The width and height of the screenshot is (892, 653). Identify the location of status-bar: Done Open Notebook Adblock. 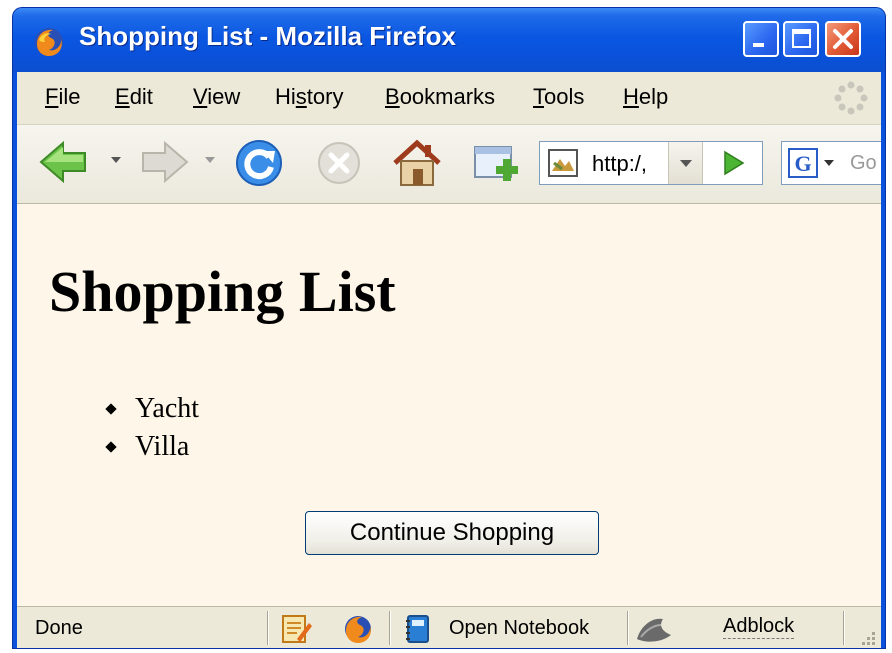
(449, 627).